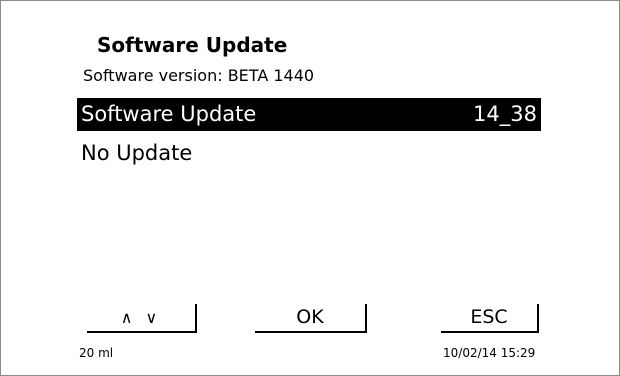 The height and width of the screenshot is (376, 620). What do you see at coordinates (505, 114) in the screenshot?
I see `menu-item-value: 14_38` at bounding box center [505, 114].